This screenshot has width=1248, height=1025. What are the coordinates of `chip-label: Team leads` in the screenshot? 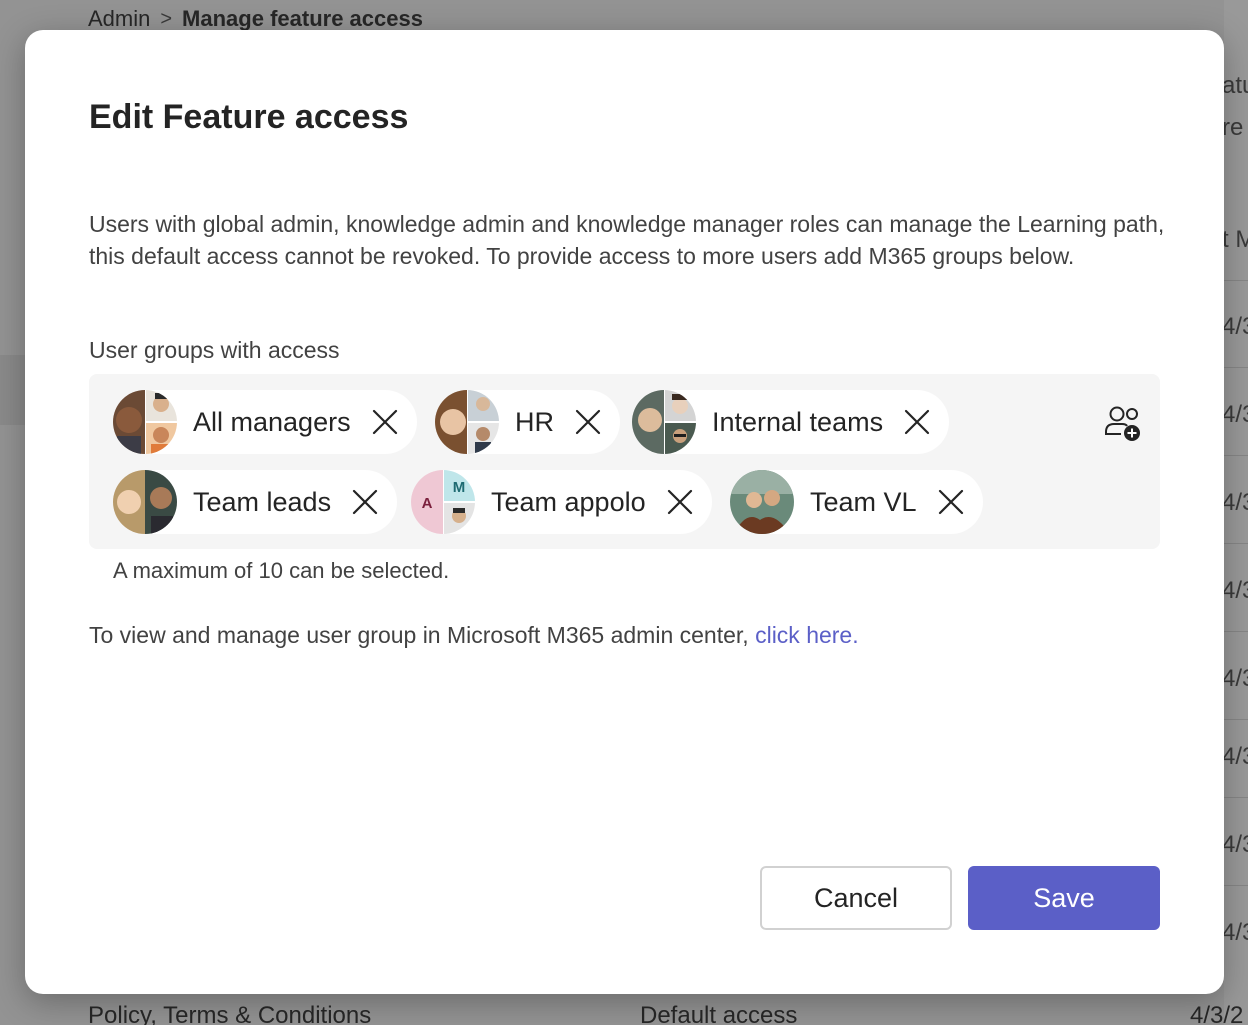 It's located at (262, 501).